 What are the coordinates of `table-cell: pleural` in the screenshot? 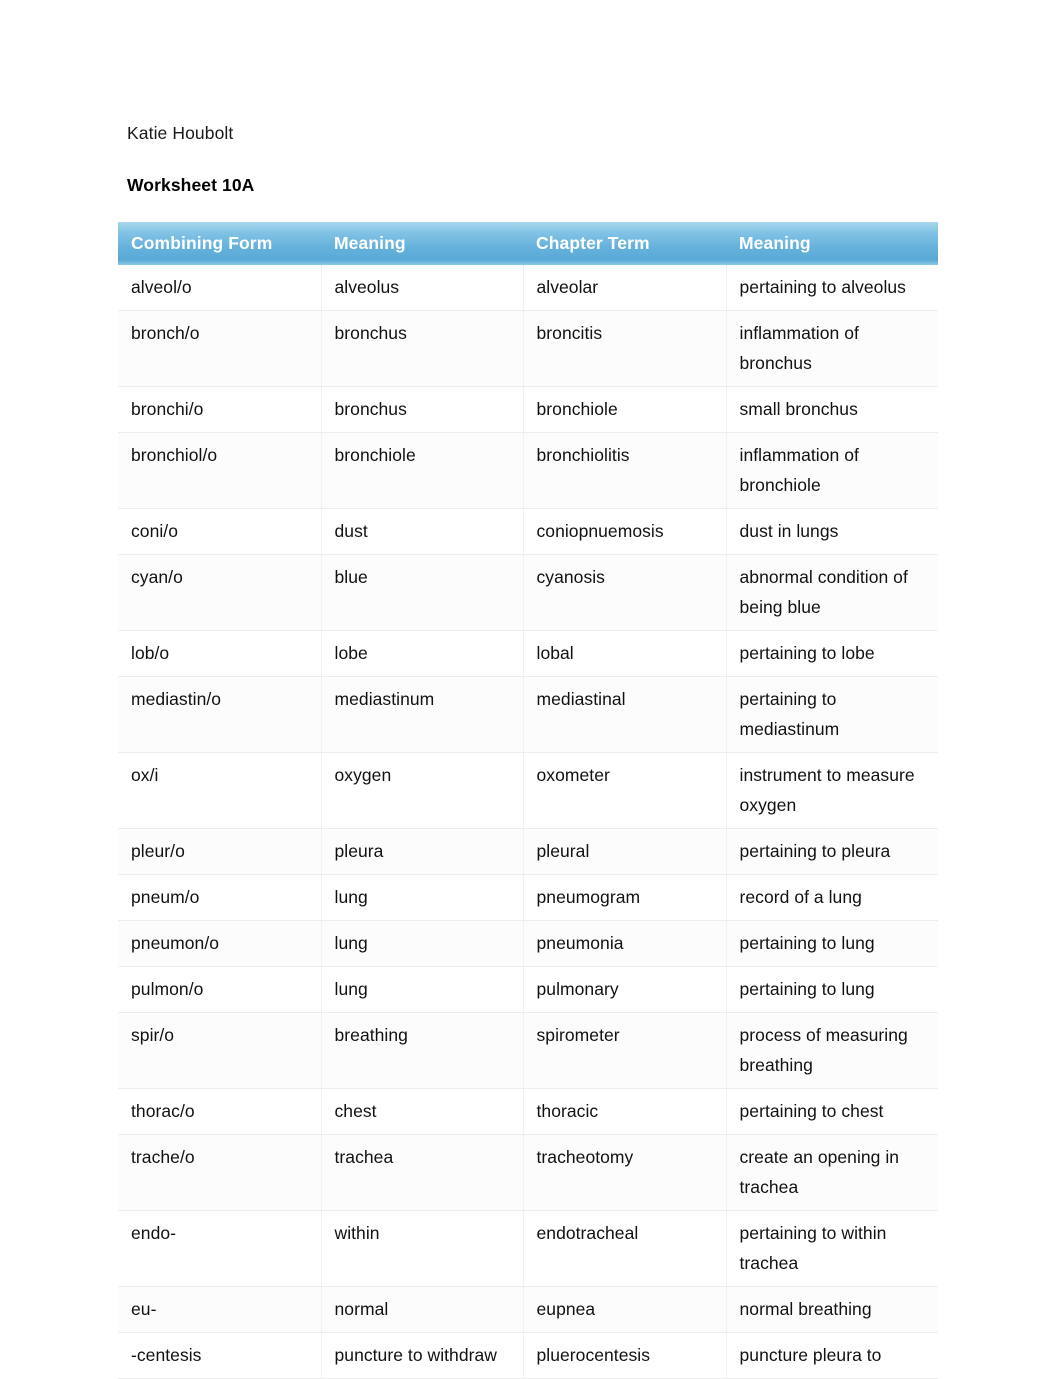 It's located at (625, 851).